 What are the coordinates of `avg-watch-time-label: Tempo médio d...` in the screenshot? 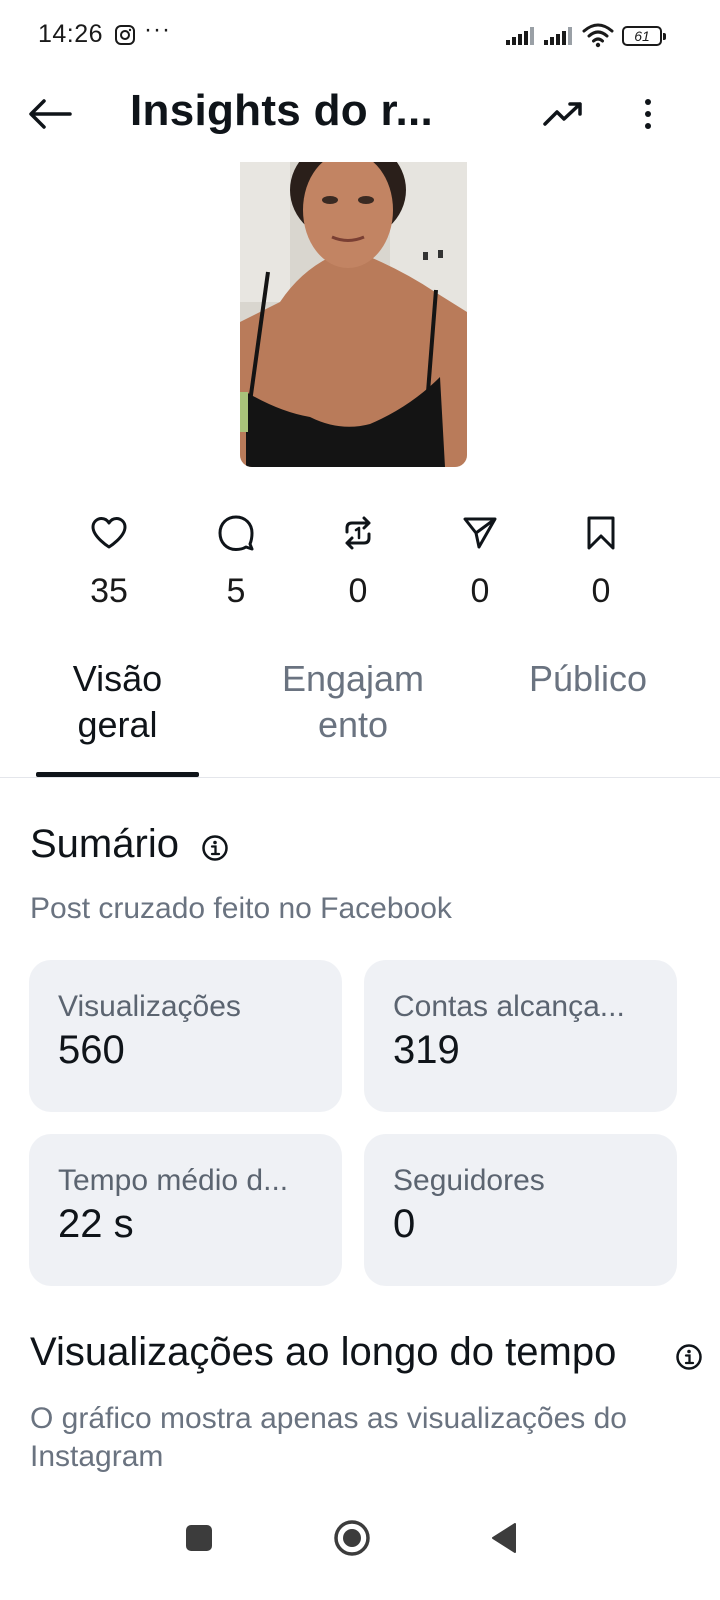 It's located at (173, 1180).